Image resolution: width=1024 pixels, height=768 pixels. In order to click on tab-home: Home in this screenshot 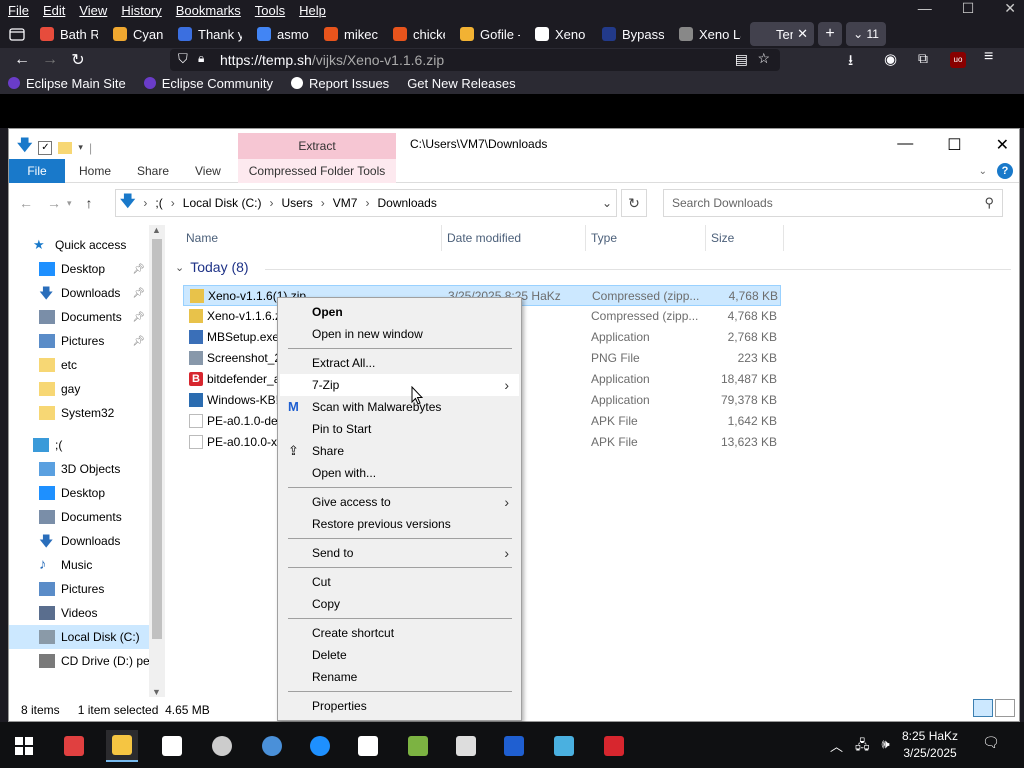, I will do `click(95, 171)`.